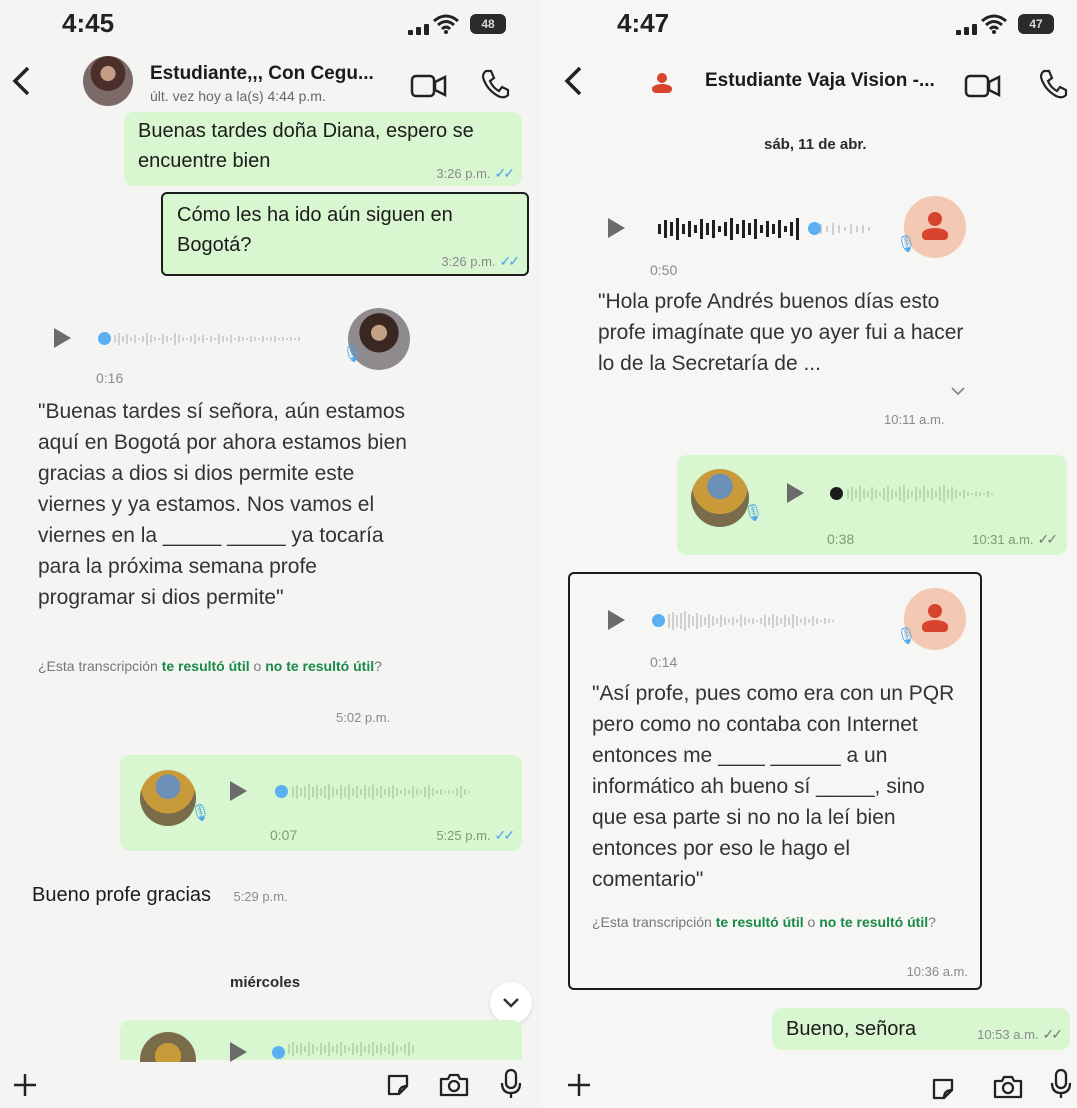 Image resolution: width=1077 pixels, height=1108 pixels. What do you see at coordinates (108, 81) in the screenshot?
I see `contact-avatar` at bounding box center [108, 81].